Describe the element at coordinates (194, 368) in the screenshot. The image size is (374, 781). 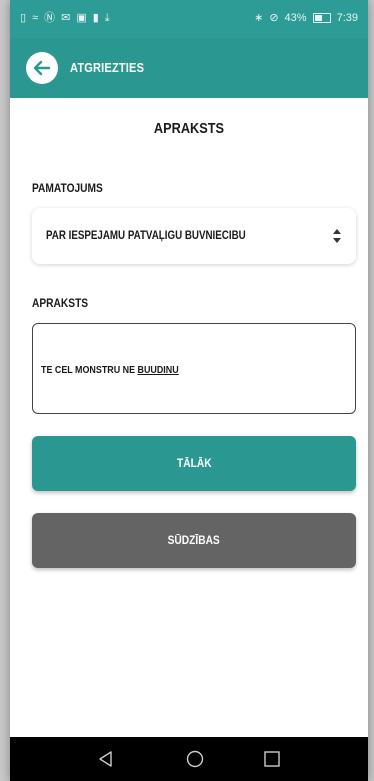
I see `description-textarea: TE CEL MONSTRU NE BUUDINU` at that location.